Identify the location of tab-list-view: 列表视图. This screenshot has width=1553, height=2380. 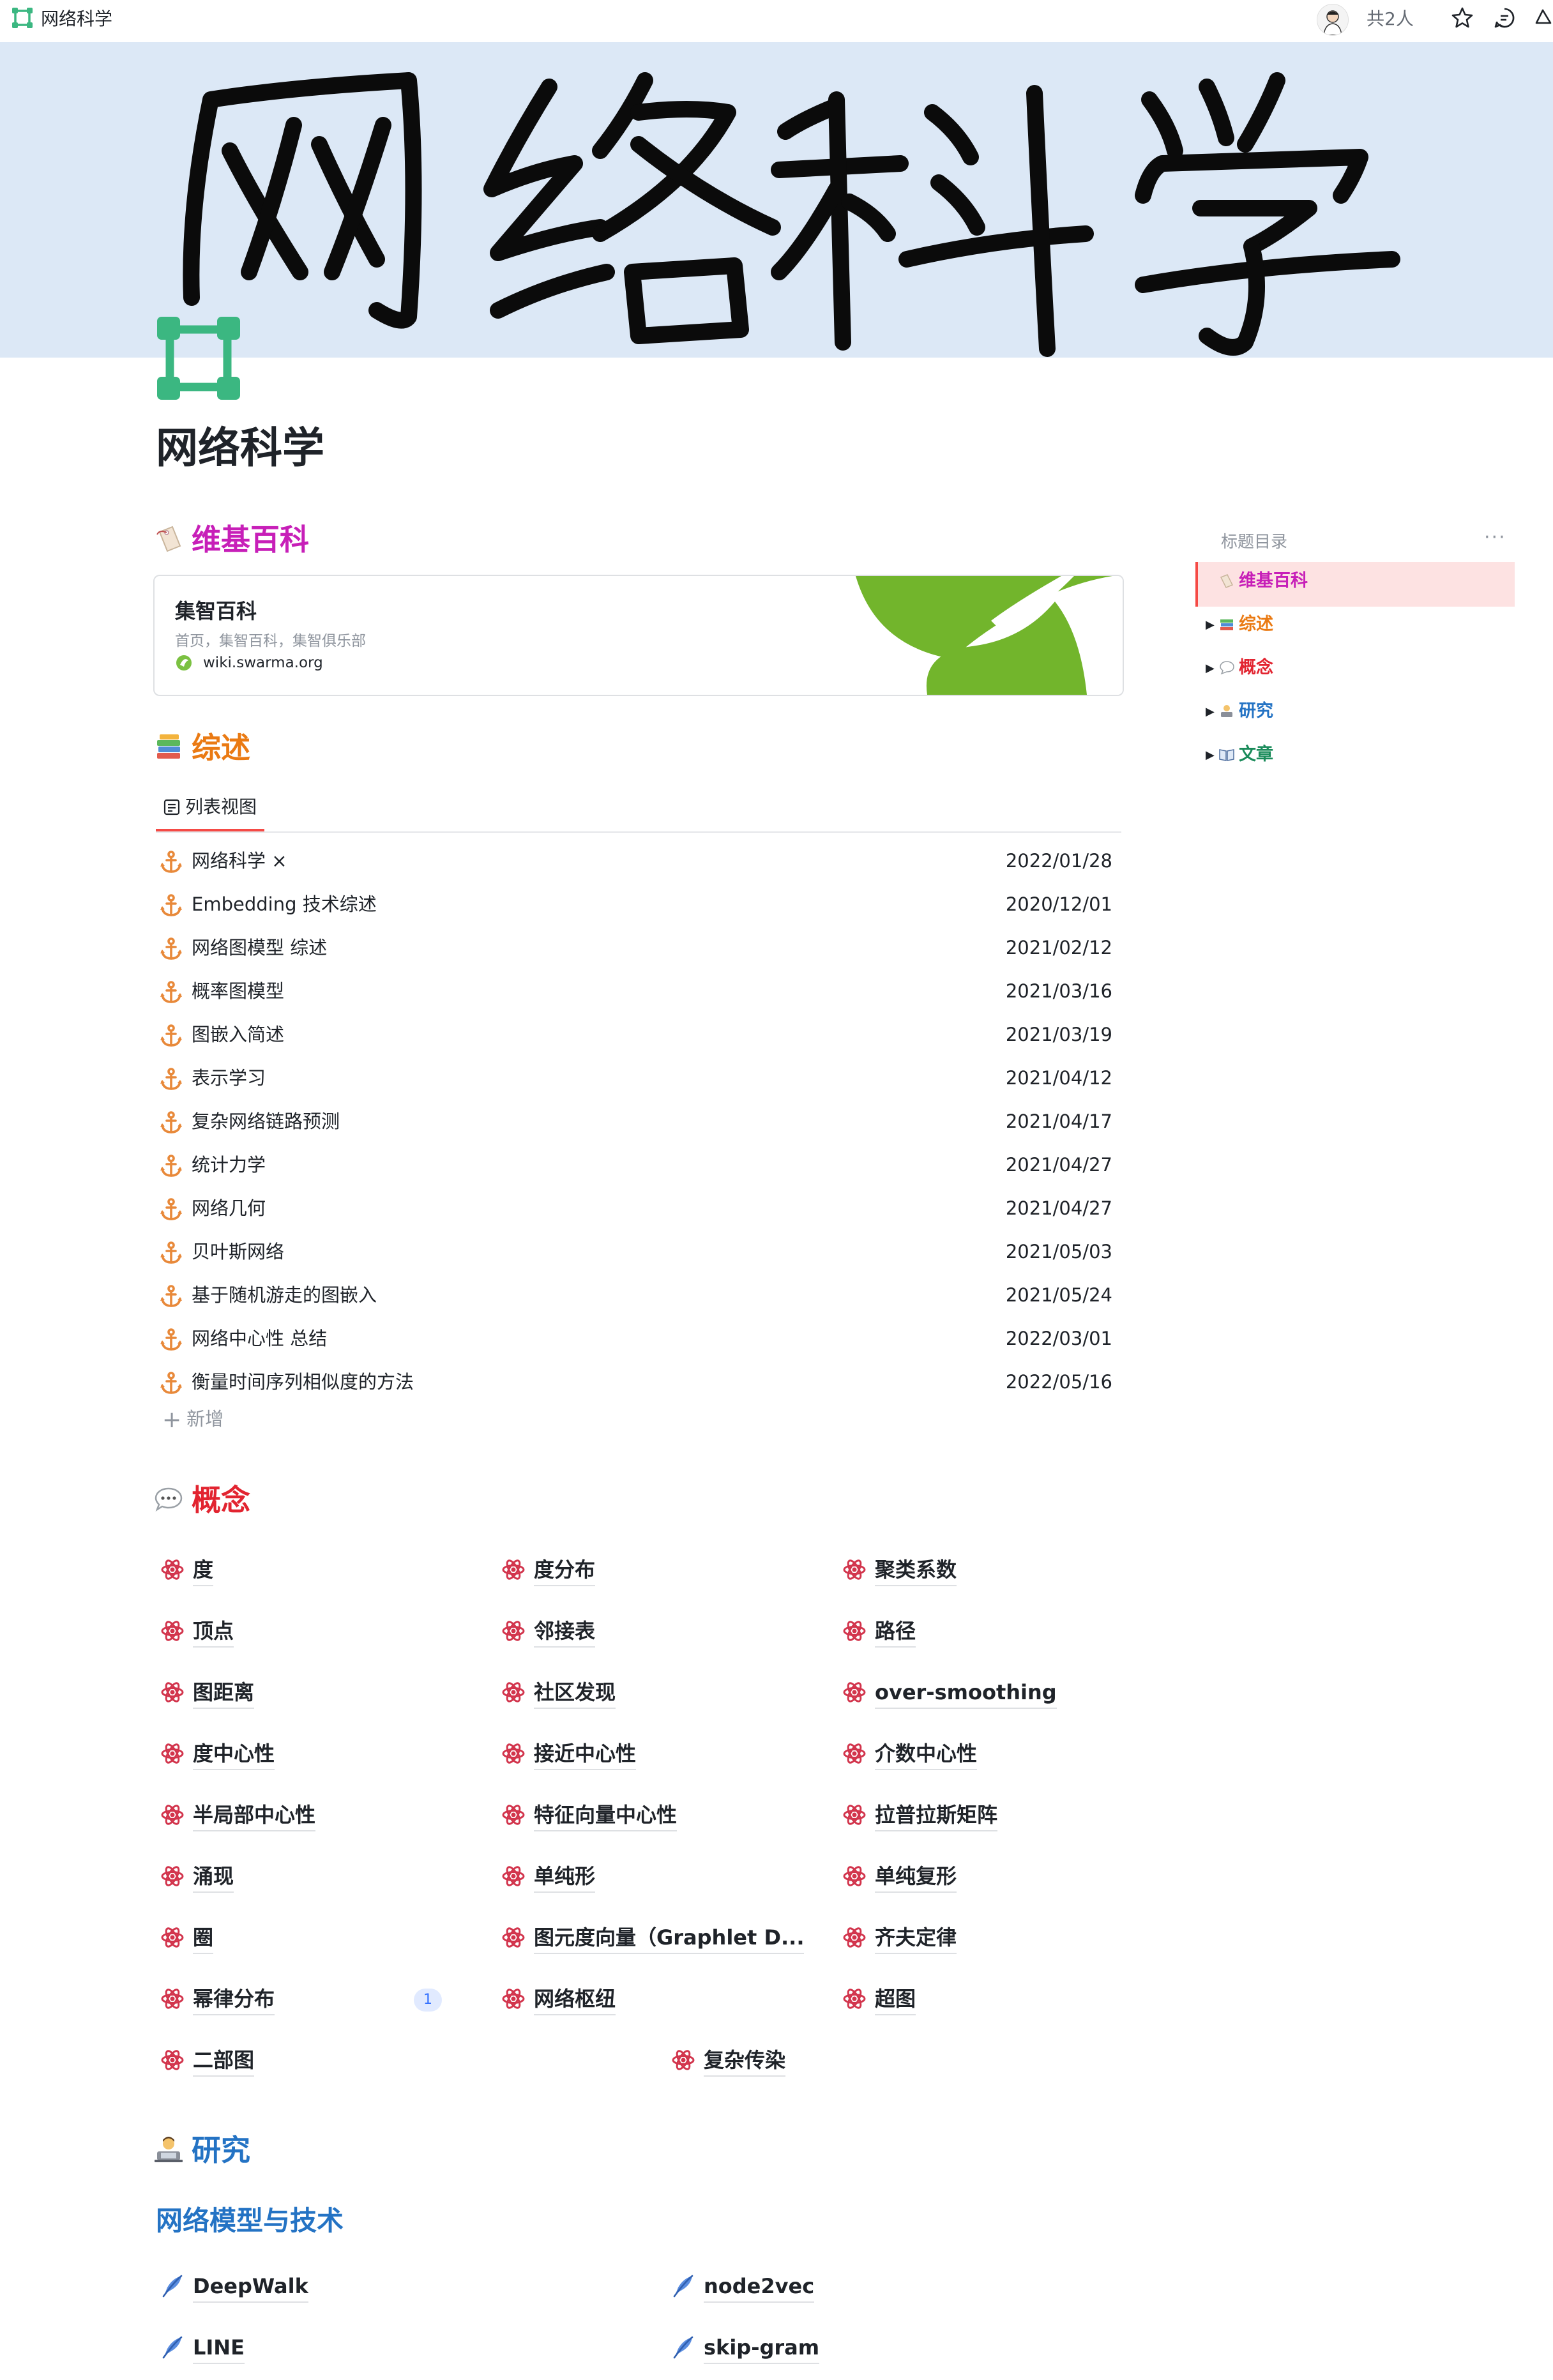
(210, 807).